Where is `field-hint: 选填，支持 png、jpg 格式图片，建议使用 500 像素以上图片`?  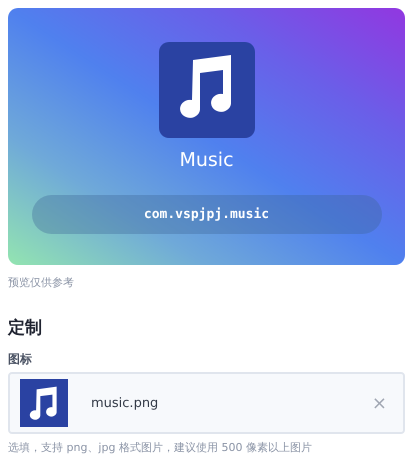 field-hint: 选填，支持 png、jpg 格式图片，建议使用 500 像素以上图片 is located at coordinates (160, 447).